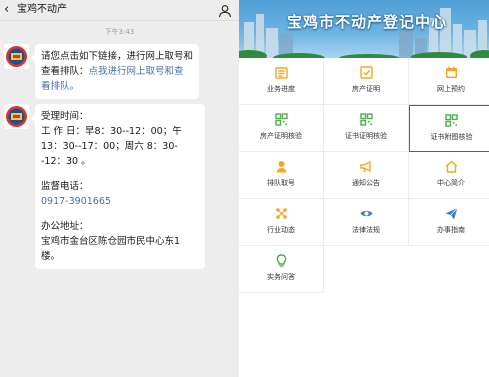 This screenshot has height=377, width=489. I want to click on banner: 宝鸡市不动产登记中心, so click(364, 29).